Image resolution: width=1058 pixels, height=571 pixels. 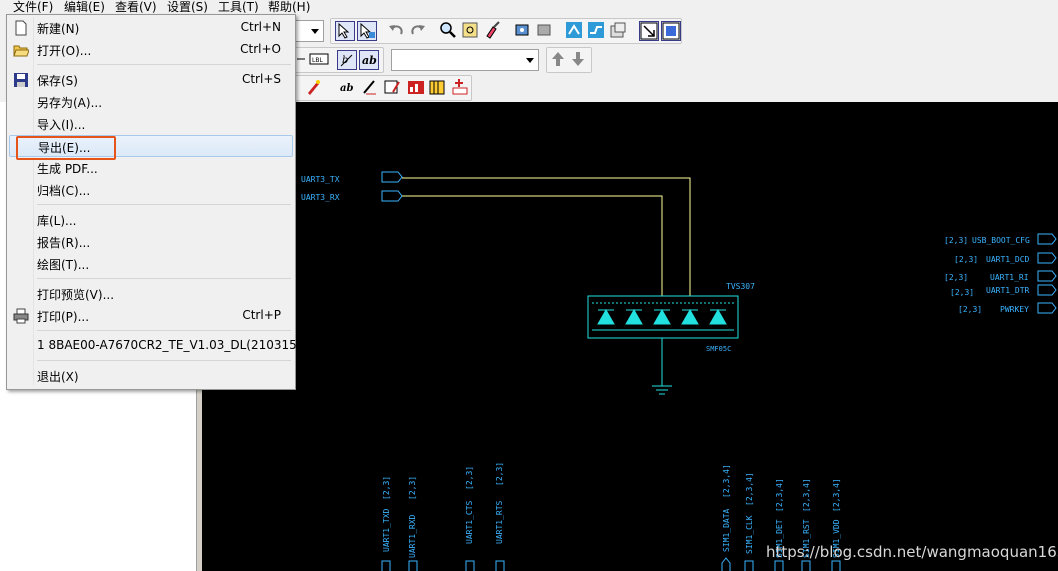 What do you see at coordinates (671, 317) in the screenshot?
I see `tvs-component: TVS307 SMF05C` at bounding box center [671, 317].